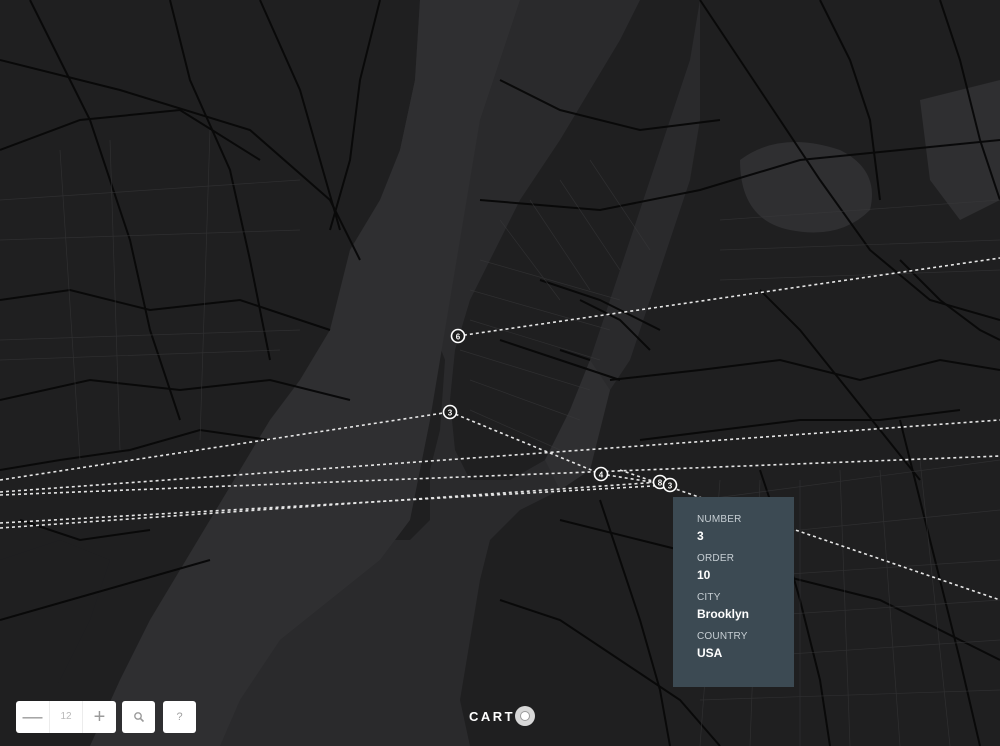 The width and height of the screenshot is (1000, 746). I want to click on search-icon, so click(138, 717).